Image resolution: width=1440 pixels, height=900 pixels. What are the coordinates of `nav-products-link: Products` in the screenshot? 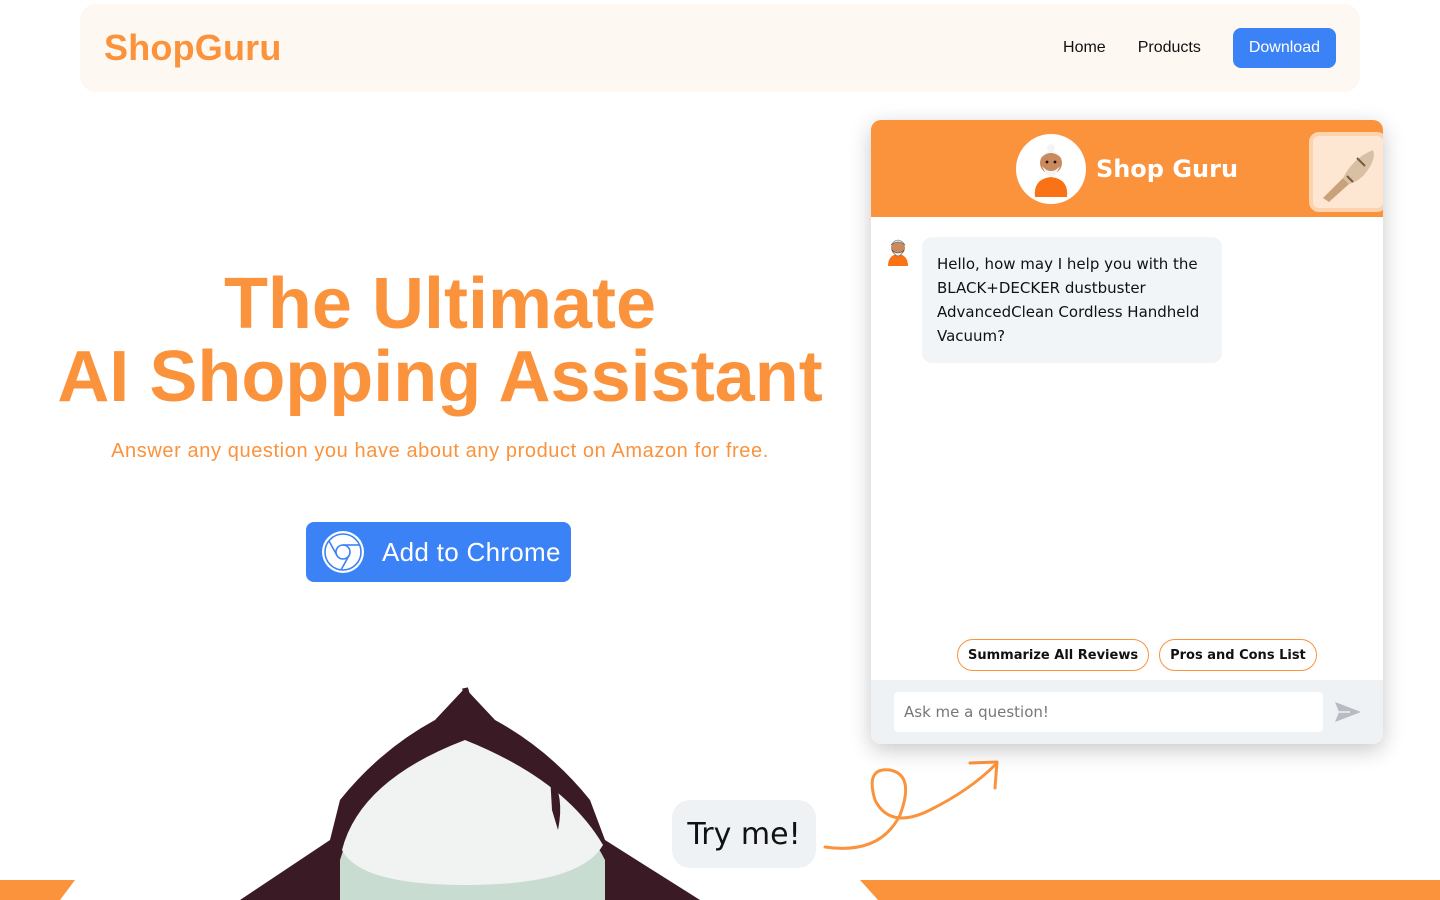 It's located at (1169, 48).